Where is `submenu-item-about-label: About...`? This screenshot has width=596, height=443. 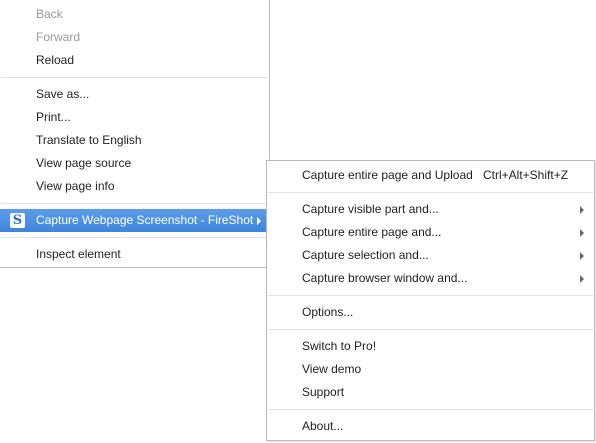
submenu-item-about-label: About... is located at coordinates (323, 426).